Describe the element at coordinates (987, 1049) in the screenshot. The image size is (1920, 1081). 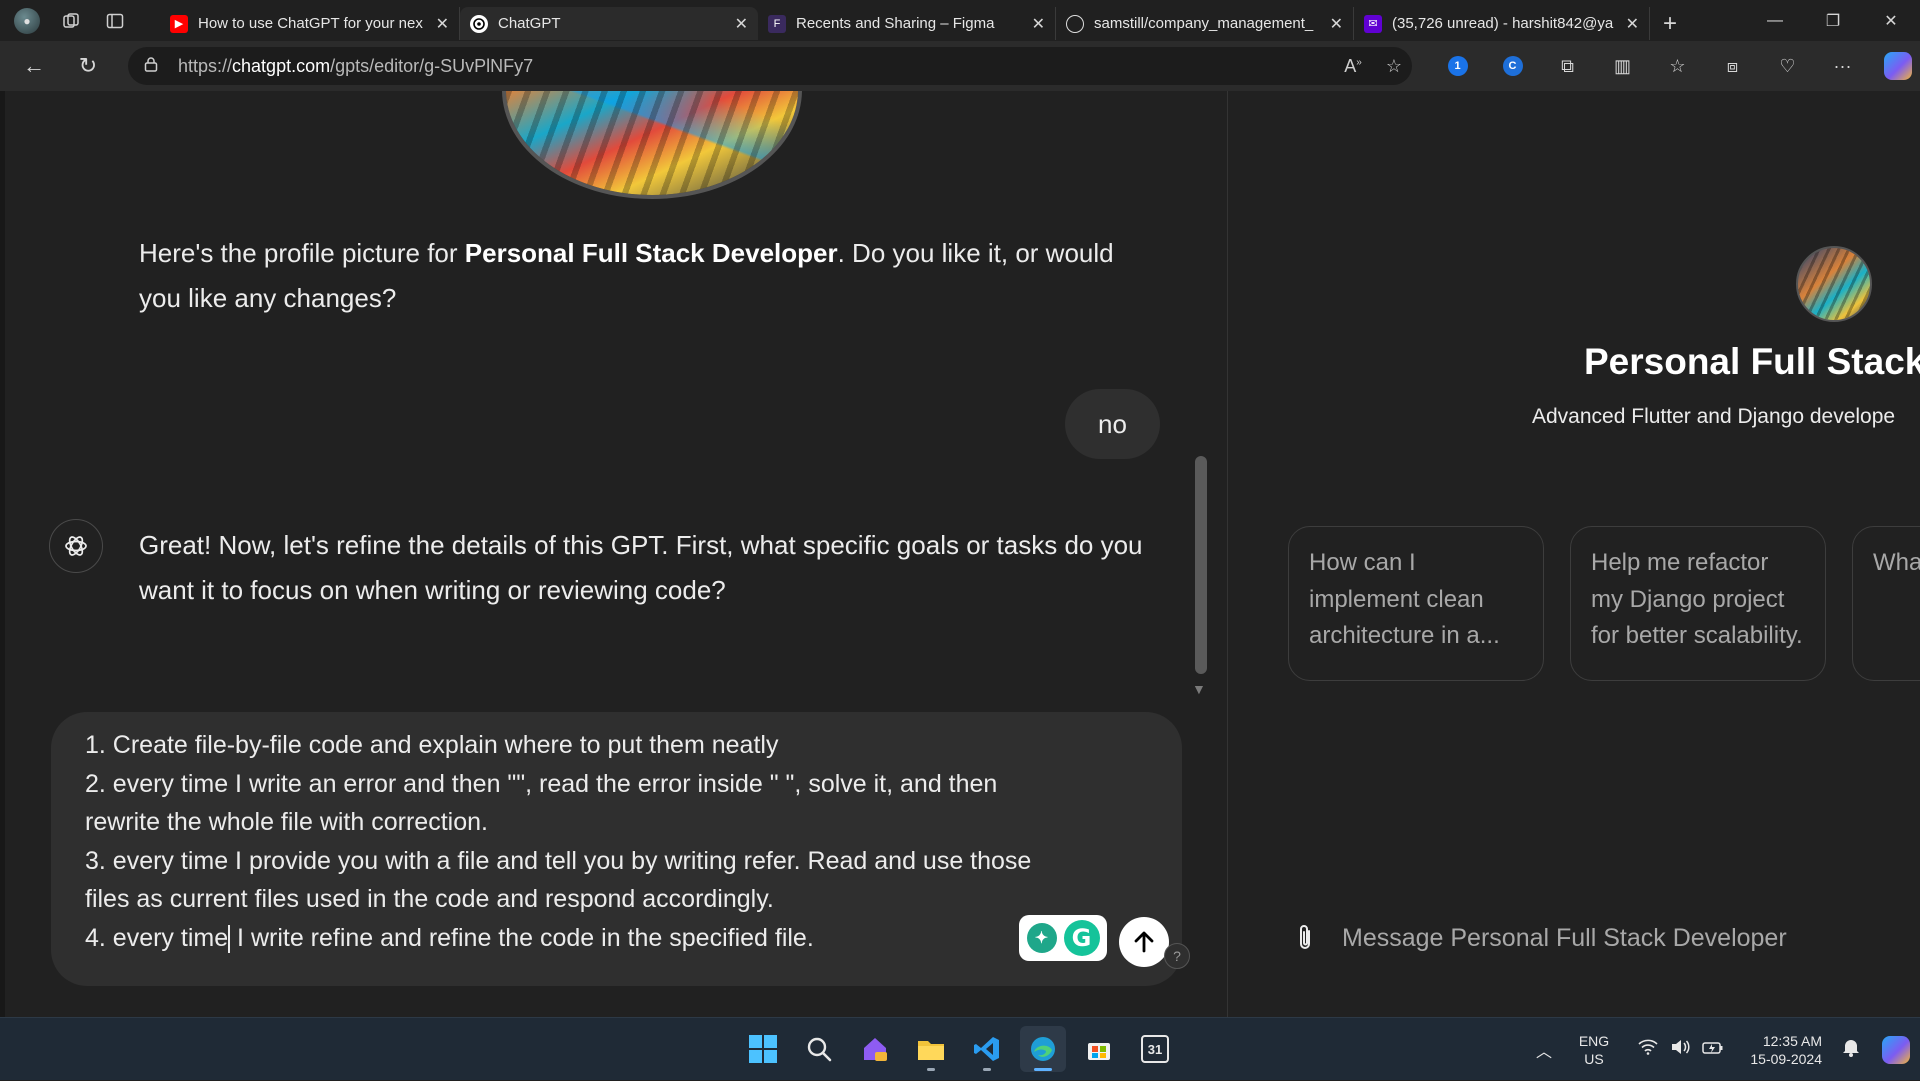
I see `vscode-icon` at that location.